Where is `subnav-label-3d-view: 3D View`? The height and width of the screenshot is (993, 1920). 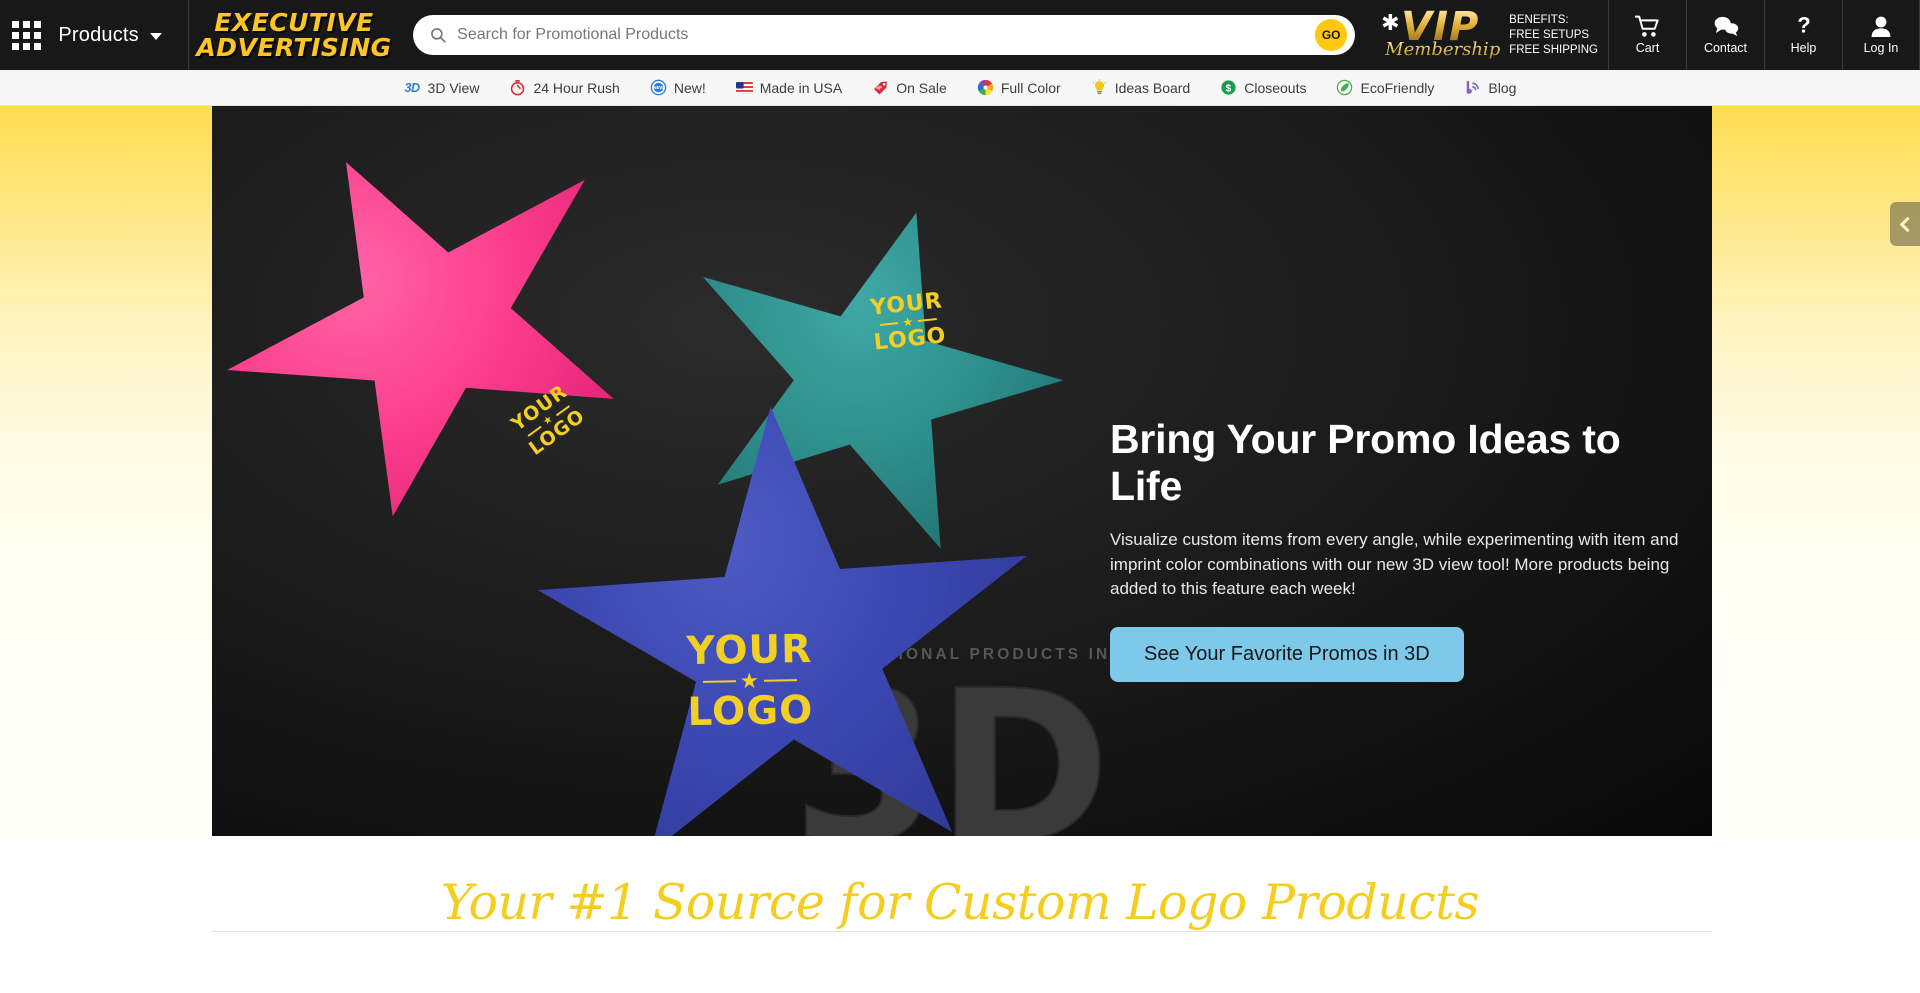 subnav-label-3d-view: 3D View is located at coordinates (453, 87).